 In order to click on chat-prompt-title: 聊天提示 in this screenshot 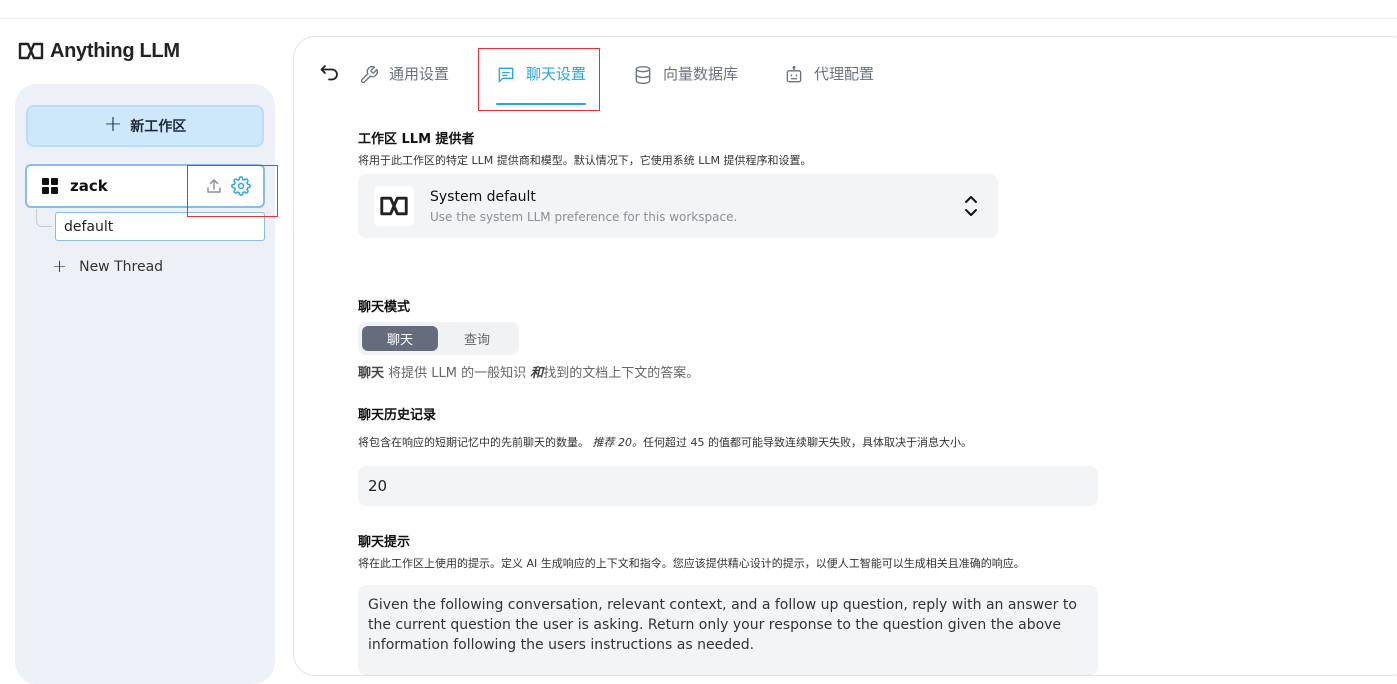, I will do `click(384, 542)`.